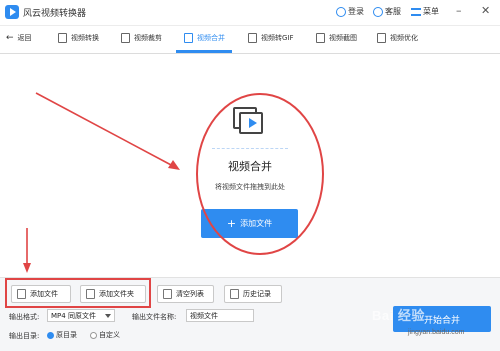 This screenshot has width=500, height=351. I want to click on arrowhead-add-buttons, so click(27, 268).